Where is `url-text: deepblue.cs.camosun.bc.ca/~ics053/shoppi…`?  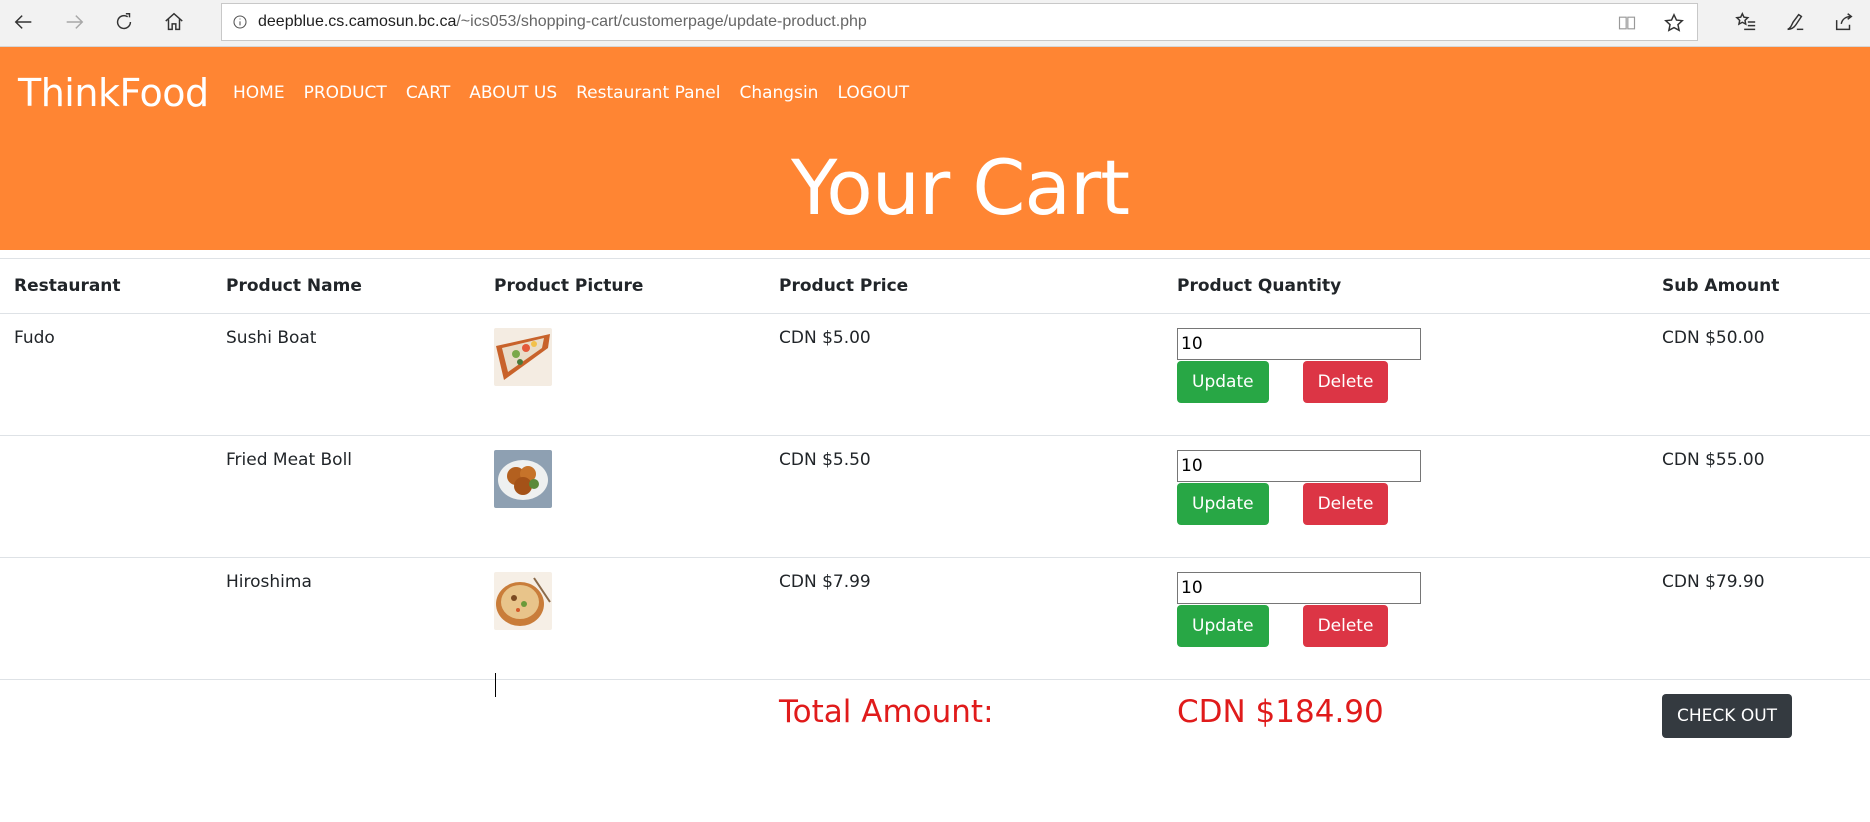 url-text: deepblue.cs.camosun.bc.ca/~ics053/shoppi… is located at coordinates (562, 22).